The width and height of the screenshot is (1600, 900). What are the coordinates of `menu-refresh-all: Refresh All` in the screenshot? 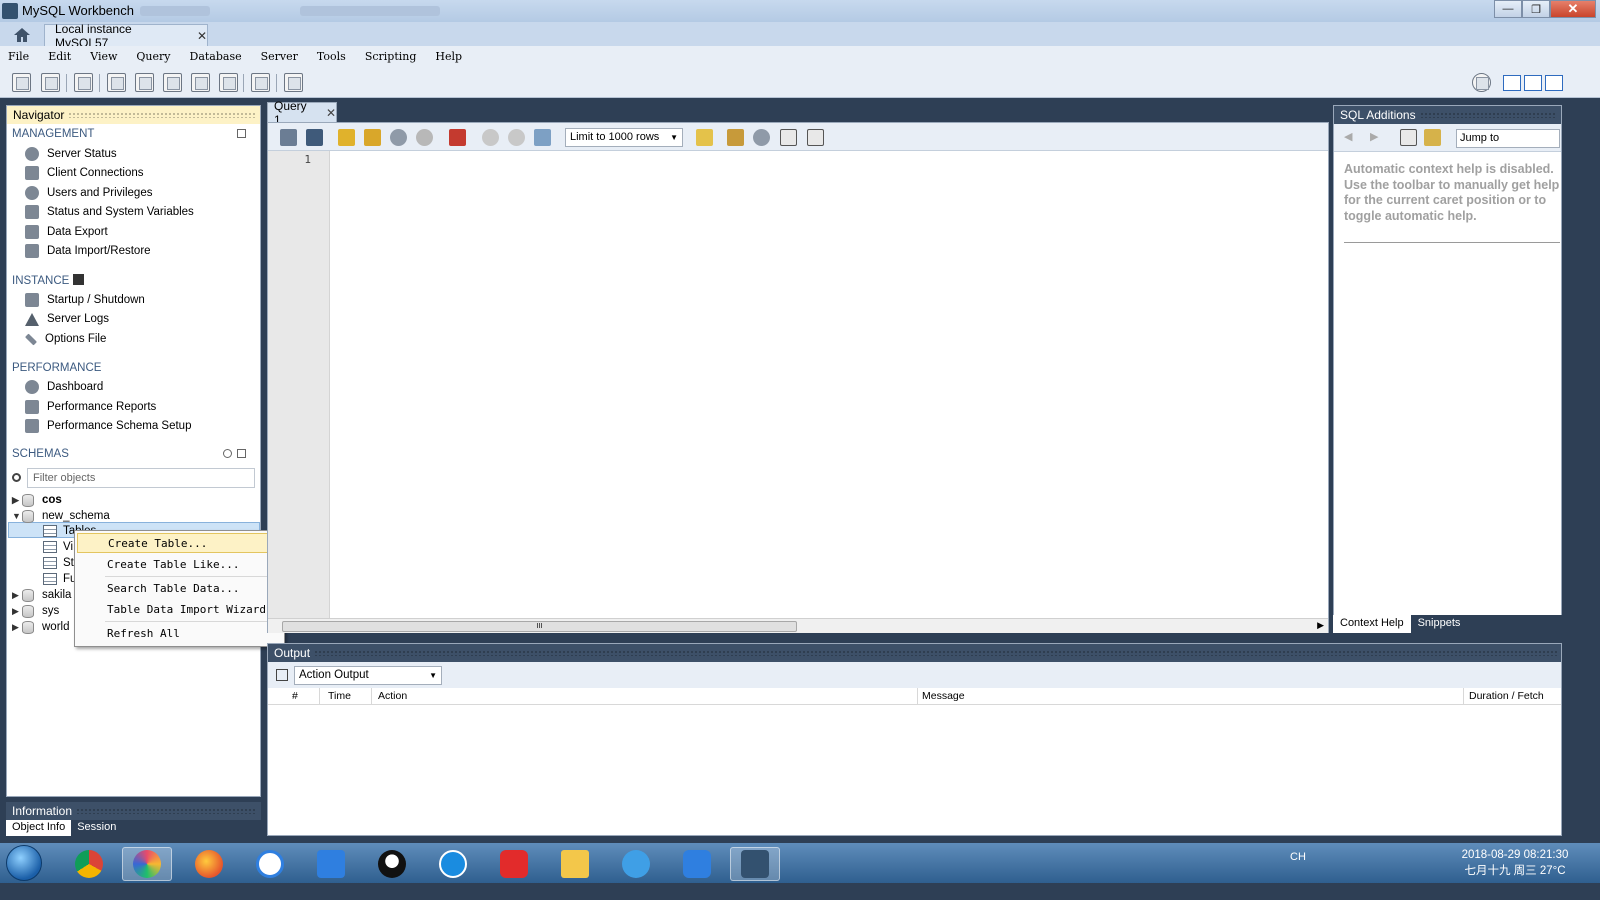 It's located at (179, 633).